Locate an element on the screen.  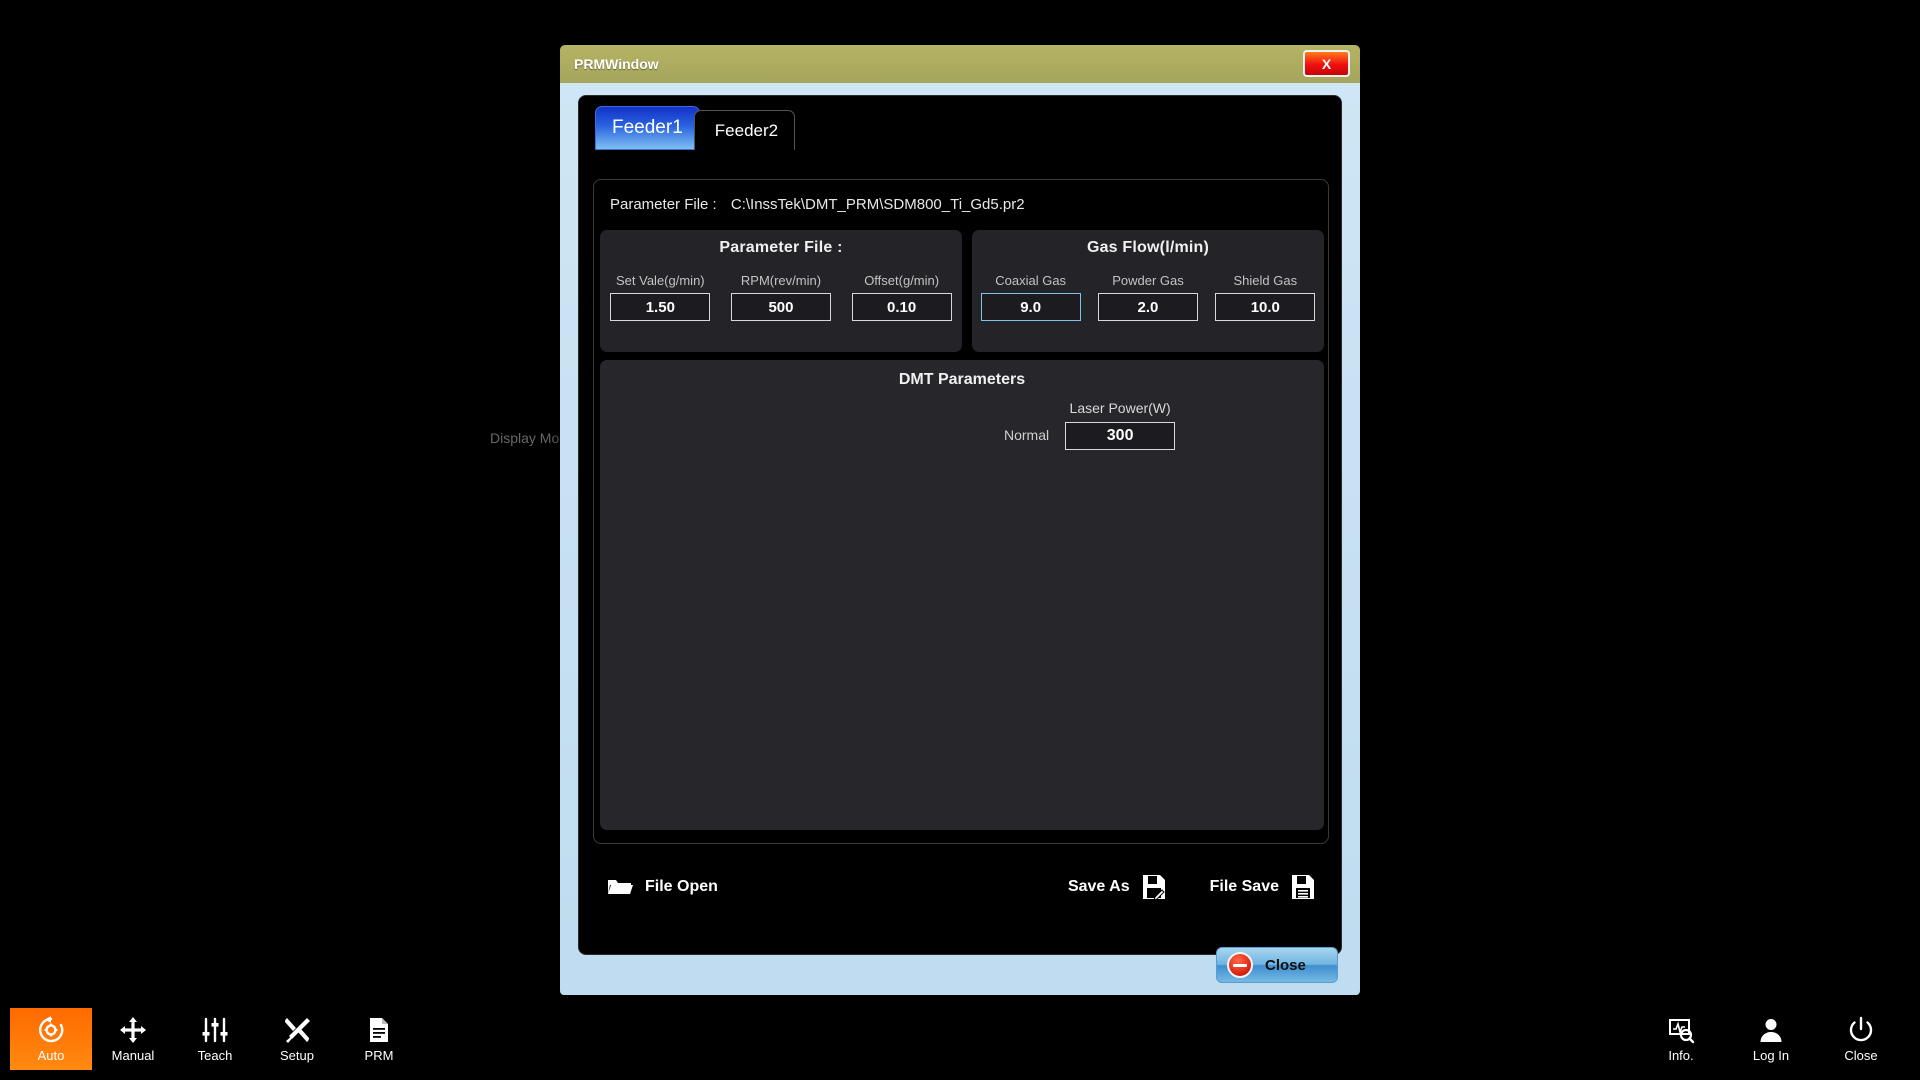
tab-feeder2: Feeder2 is located at coordinates (744, 130).